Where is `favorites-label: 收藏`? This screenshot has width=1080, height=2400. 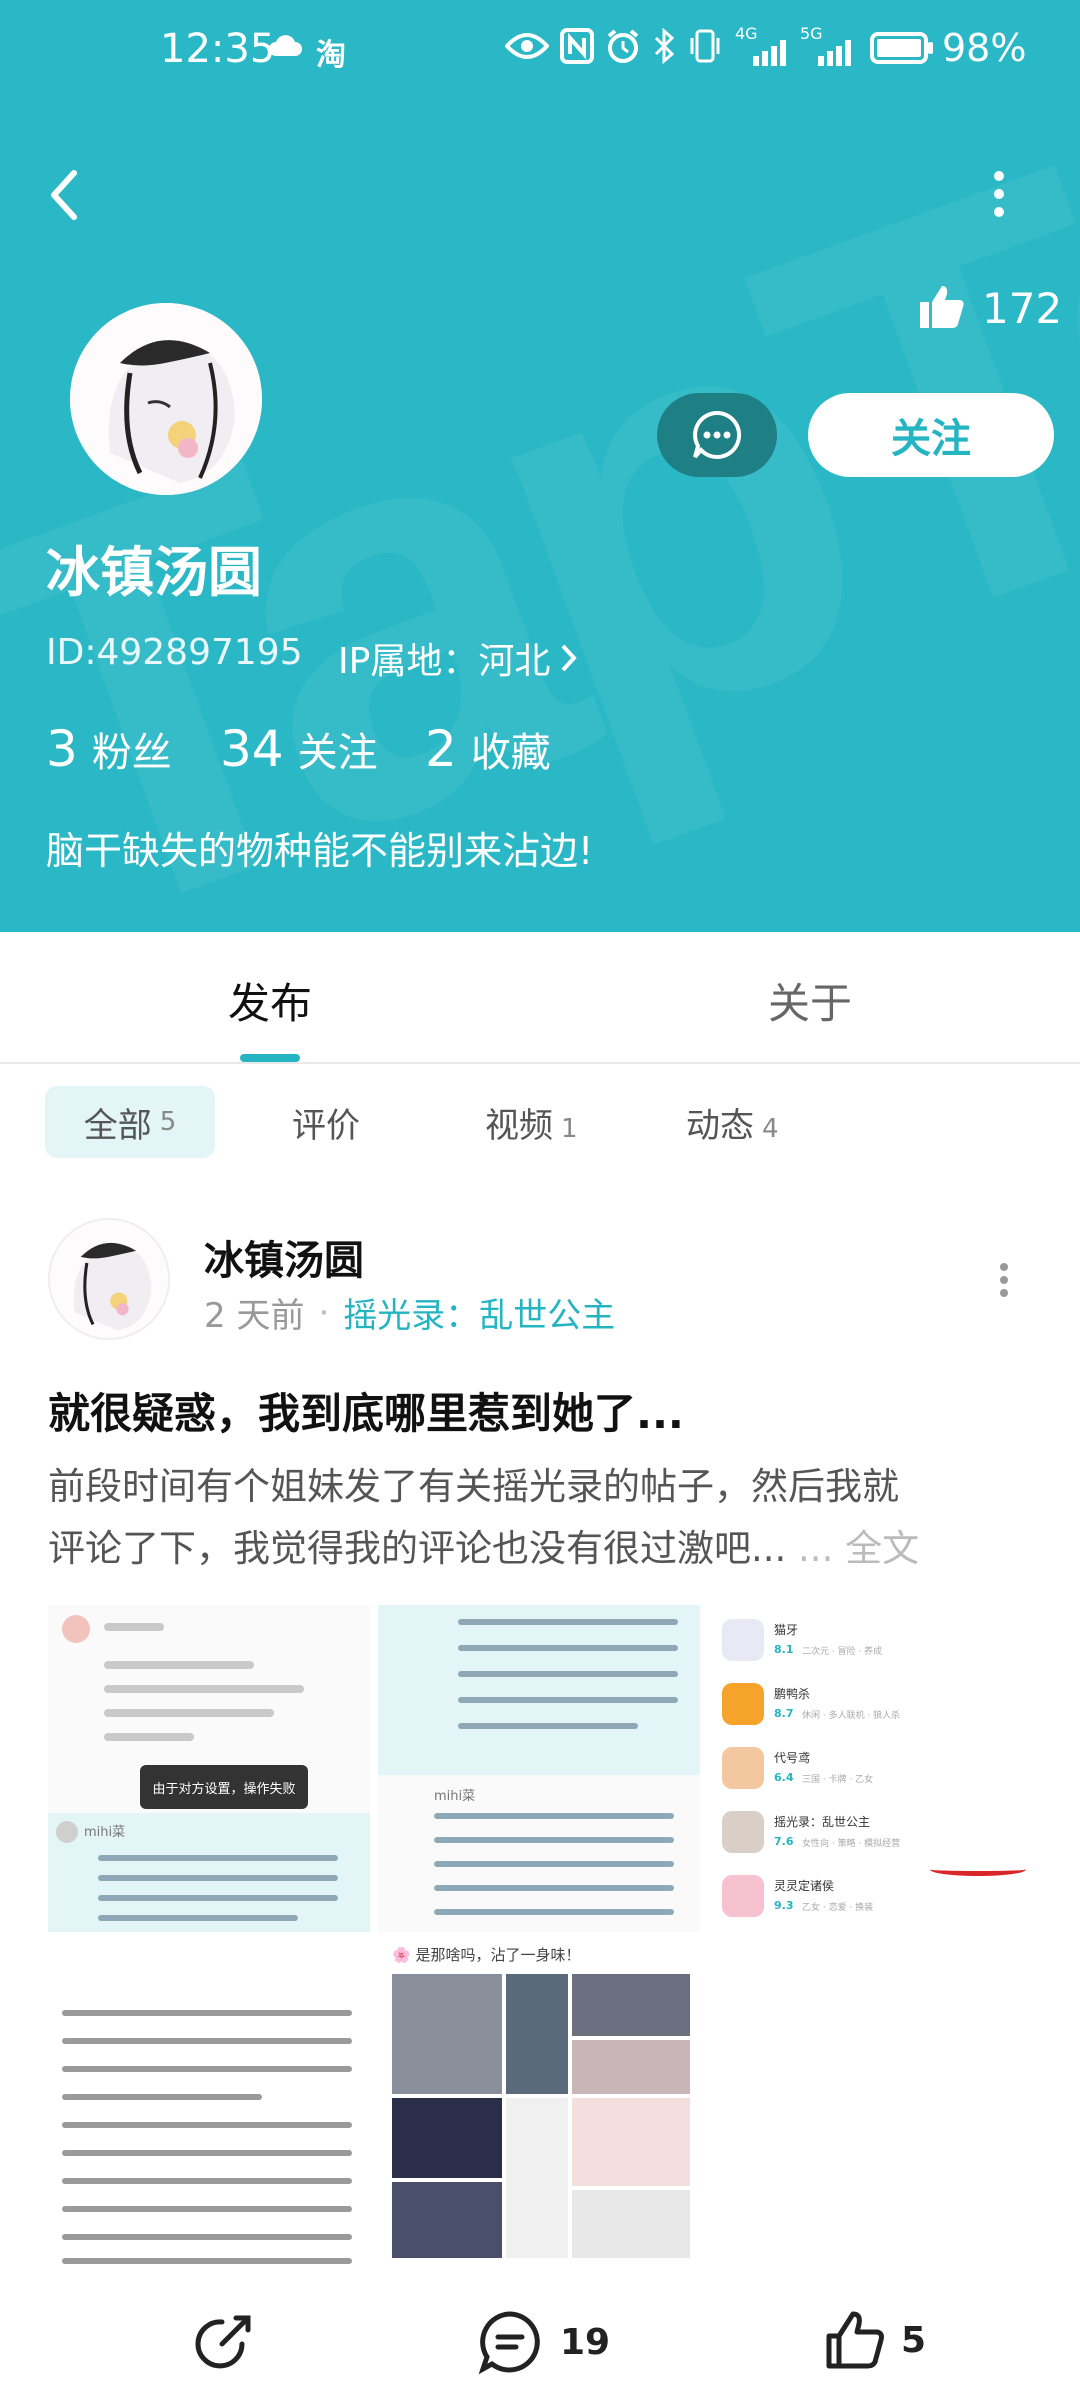
favorites-label: 收藏 is located at coordinates (510, 753).